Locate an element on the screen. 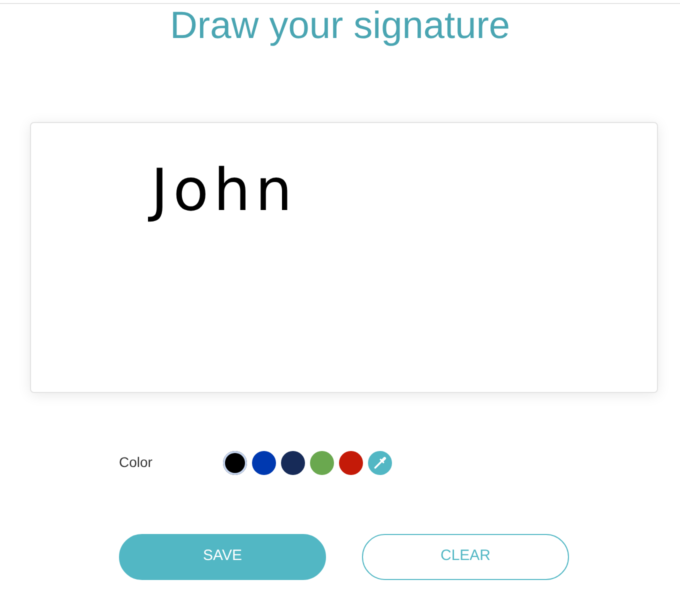 The height and width of the screenshot is (615, 680). color-label: Color is located at coordinates (136, 462).